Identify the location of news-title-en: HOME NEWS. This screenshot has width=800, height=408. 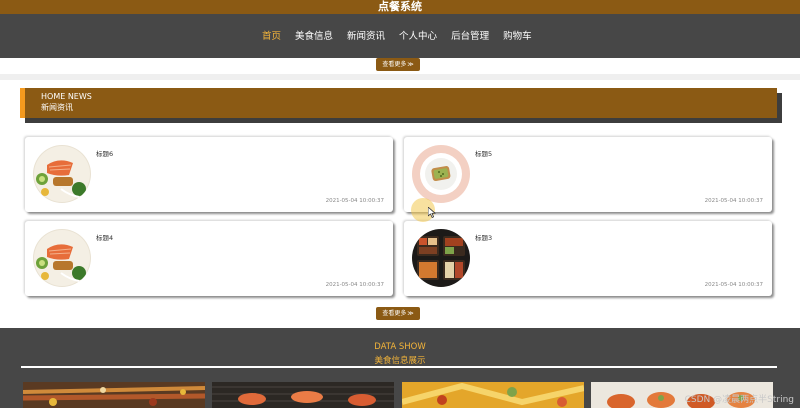
(66, 96).